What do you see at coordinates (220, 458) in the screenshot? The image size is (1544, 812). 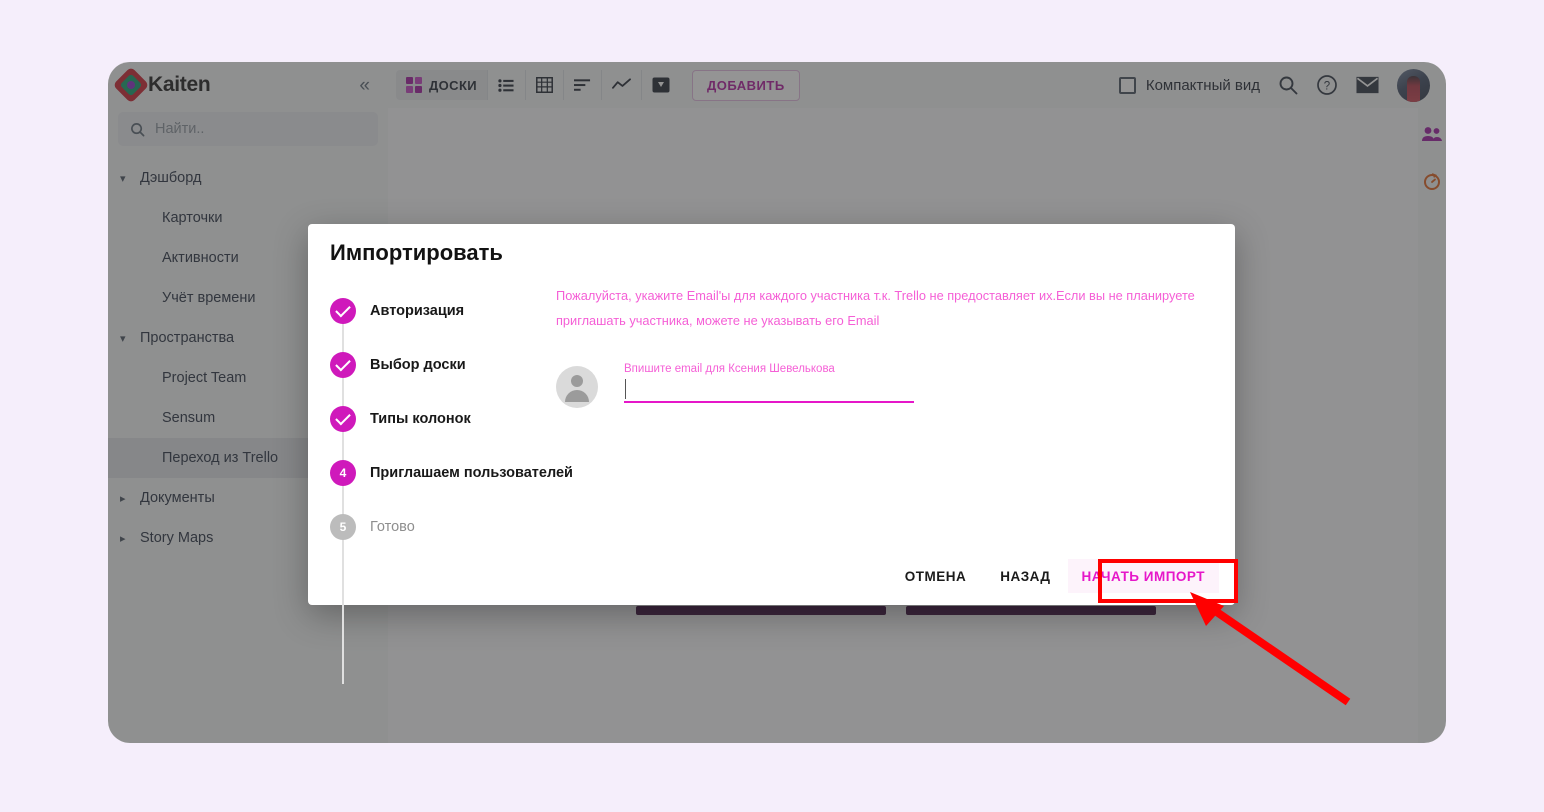 I see `sidebar-item-label: Переход из Trello` at bounding box center [220, 458].